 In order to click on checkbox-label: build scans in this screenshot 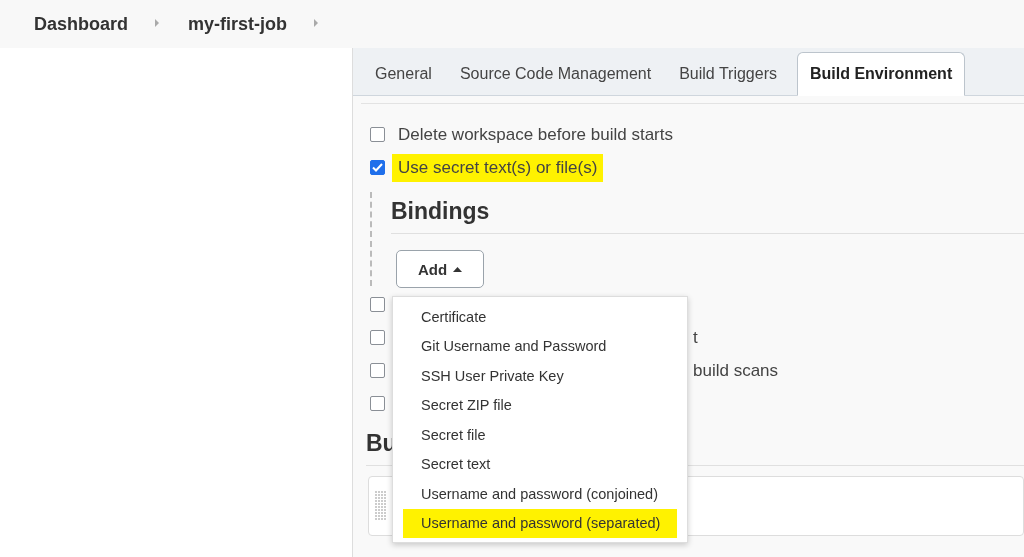, I will do `click(736, 370)`.